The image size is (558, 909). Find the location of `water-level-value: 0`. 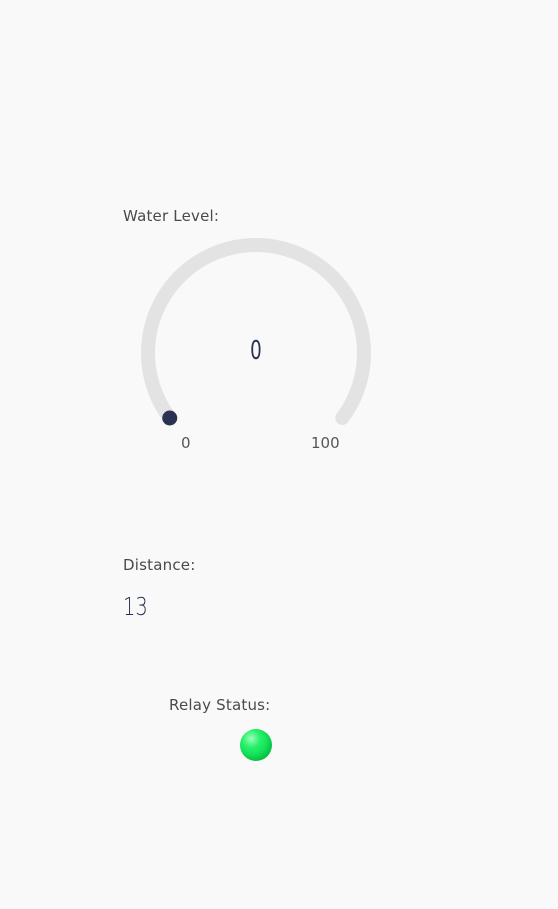

water-level-value: 0 is located at coordinates (256, 351).